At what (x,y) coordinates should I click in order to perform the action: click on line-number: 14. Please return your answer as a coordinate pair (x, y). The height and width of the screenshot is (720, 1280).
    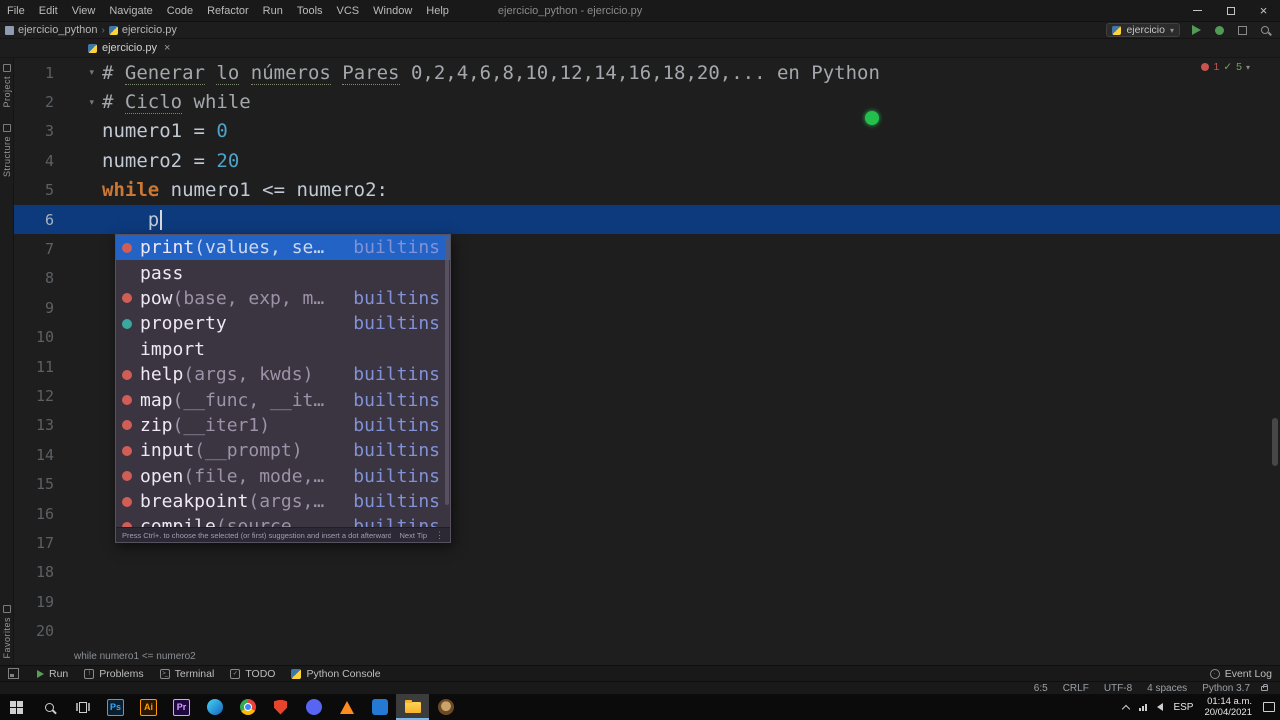
    Looking at the image, I should click on (37, 455).